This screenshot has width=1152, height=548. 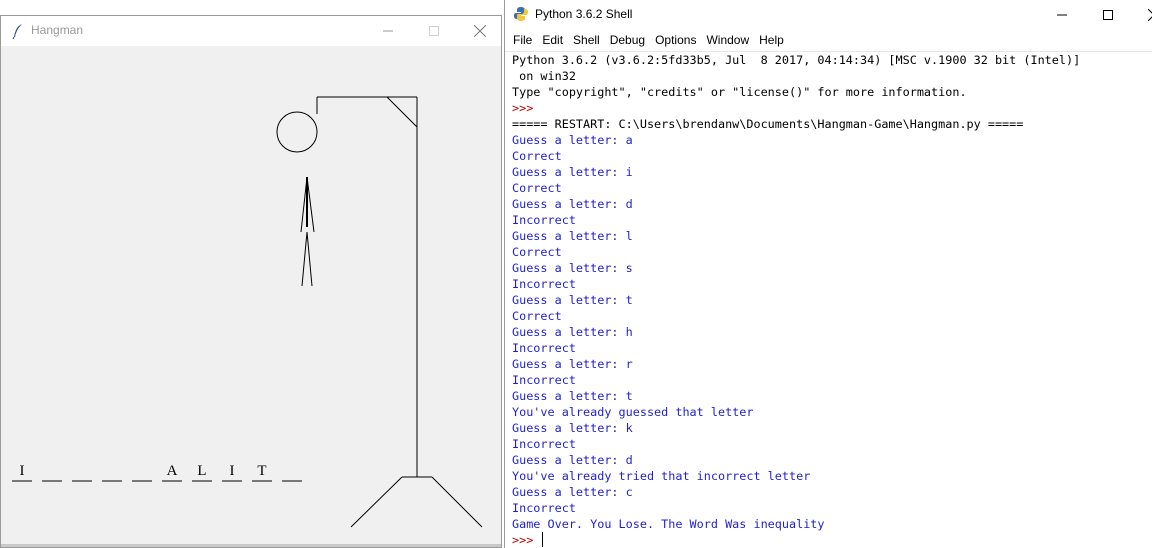 What do you see at coordinates (729, 40) in the screenshot?
I see `menu-window: Window` at bounding box center [729, 40].